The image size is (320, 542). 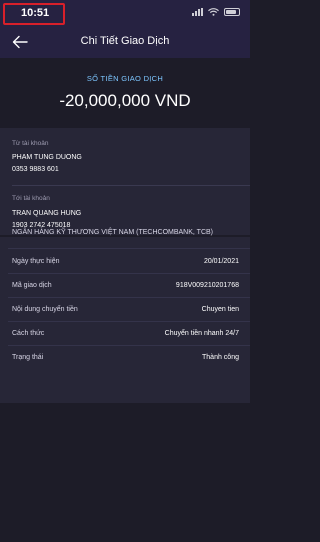 What do you see at coordinates (125, 360) in the screenshot?
I see `detail-row-status: Trạng thái Thành công` at bounding box center [125, 360].